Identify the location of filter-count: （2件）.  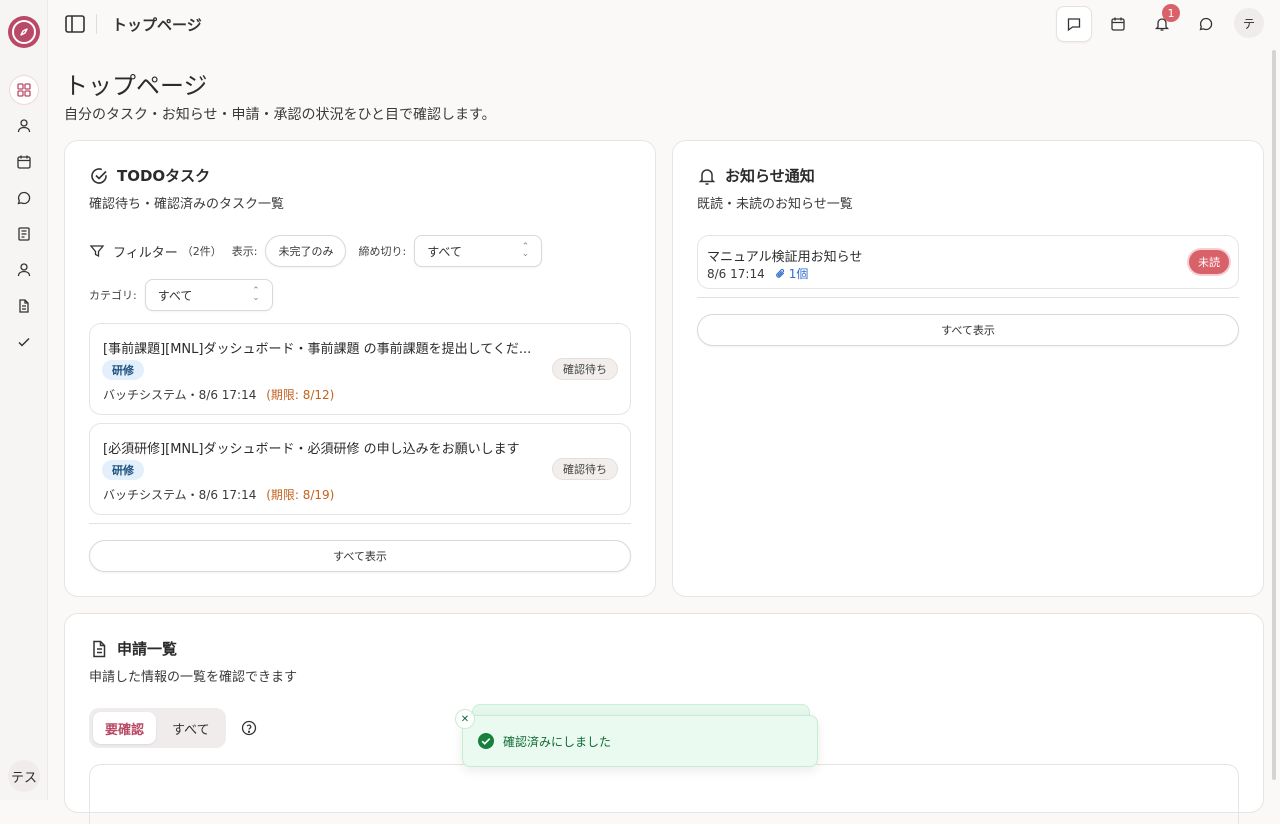
(201, 251).